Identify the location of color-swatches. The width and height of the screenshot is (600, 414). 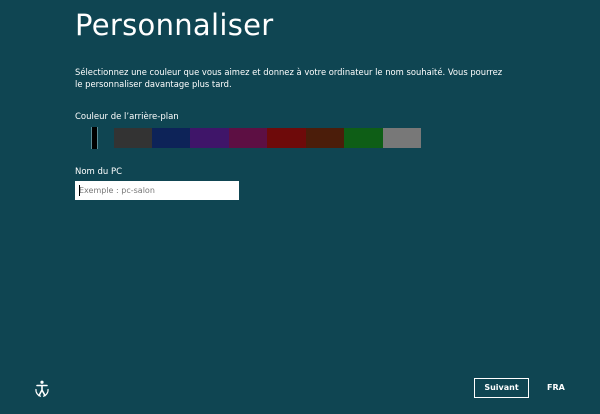
(248, 138).